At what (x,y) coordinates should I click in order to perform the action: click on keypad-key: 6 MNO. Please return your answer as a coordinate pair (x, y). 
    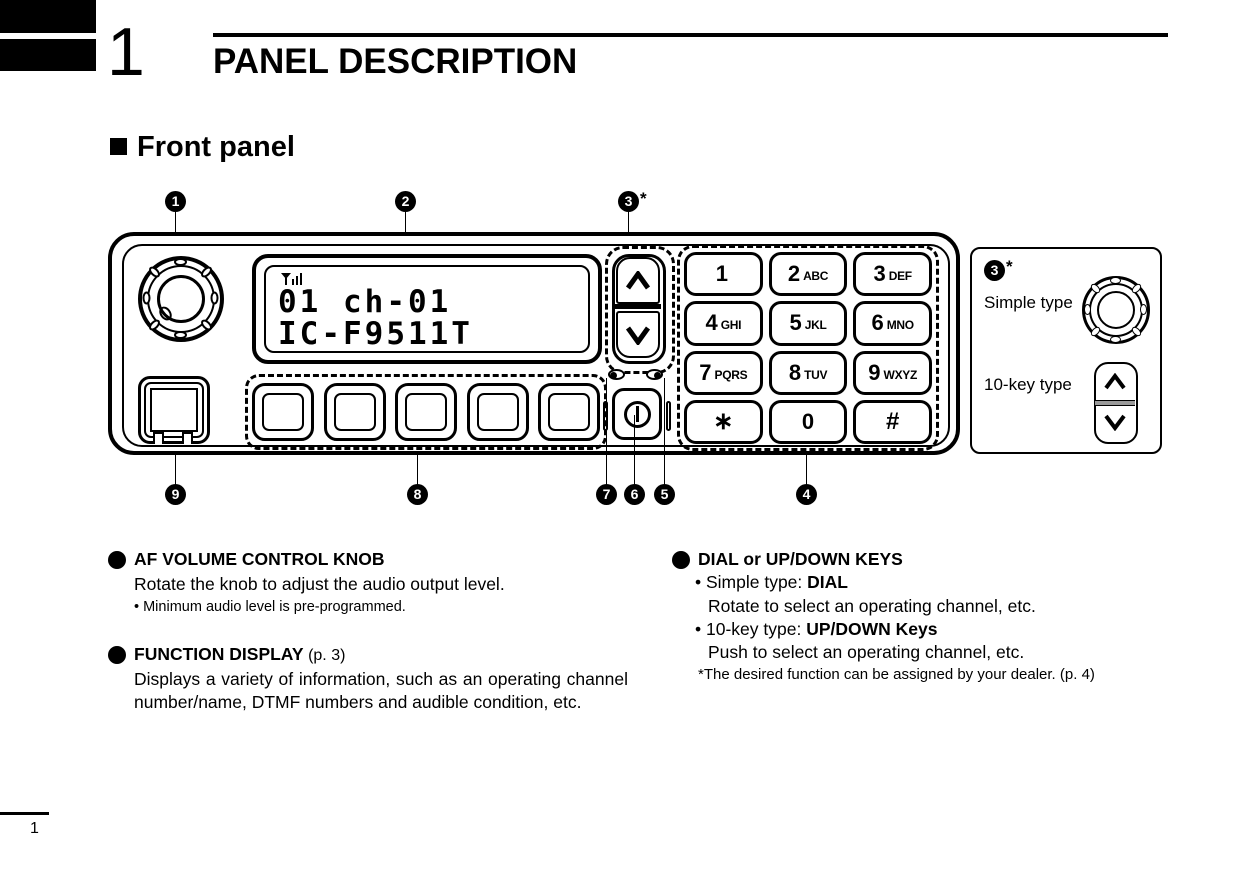
    Looking at the image, I should click on (892, 323).